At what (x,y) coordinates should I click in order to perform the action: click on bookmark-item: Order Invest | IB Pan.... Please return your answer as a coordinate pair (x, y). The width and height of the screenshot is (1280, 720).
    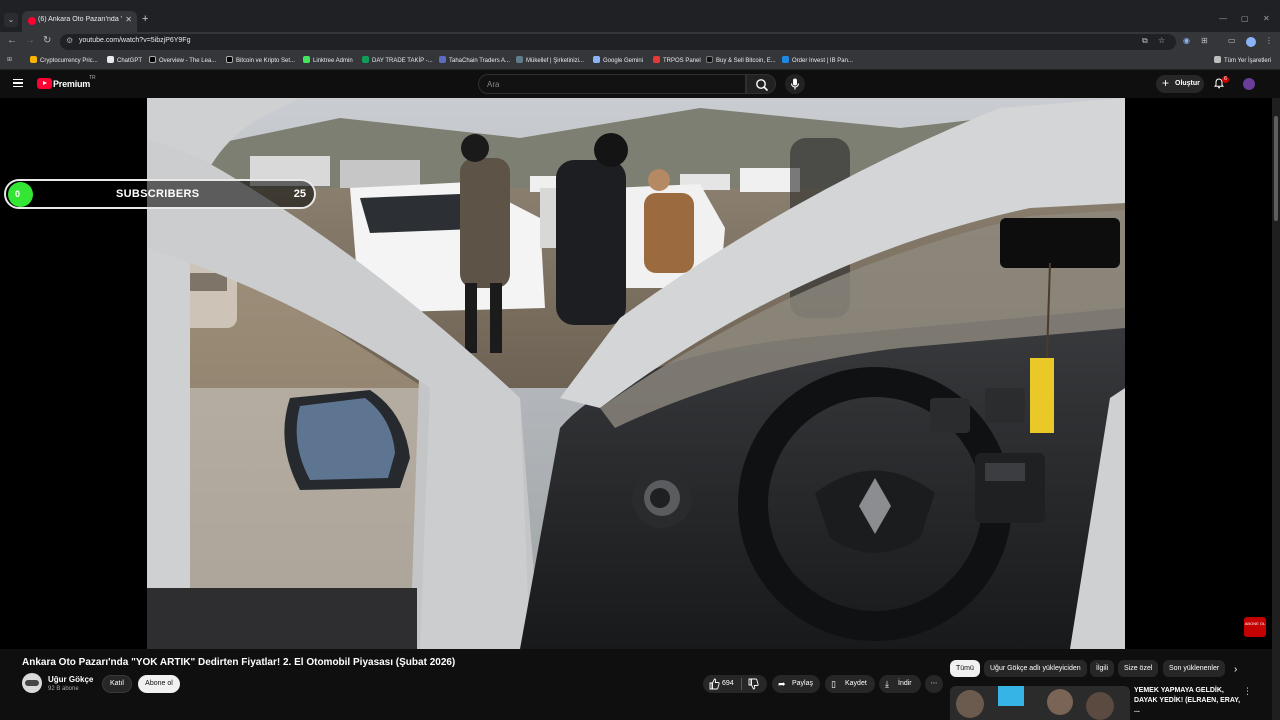
    Looking at the image, I should click on (817, 61).